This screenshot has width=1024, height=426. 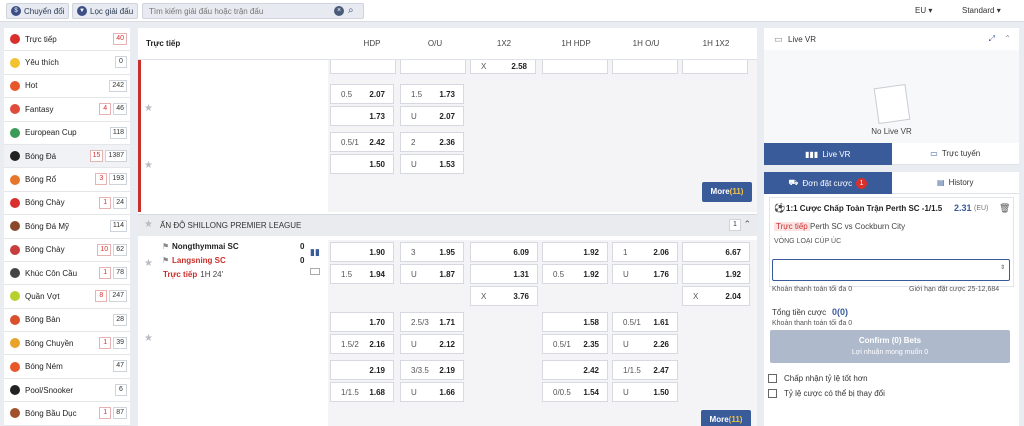 I want to click on sidebar-item-label: Bóng Đá Mỹ, so click(x=47, y=226).